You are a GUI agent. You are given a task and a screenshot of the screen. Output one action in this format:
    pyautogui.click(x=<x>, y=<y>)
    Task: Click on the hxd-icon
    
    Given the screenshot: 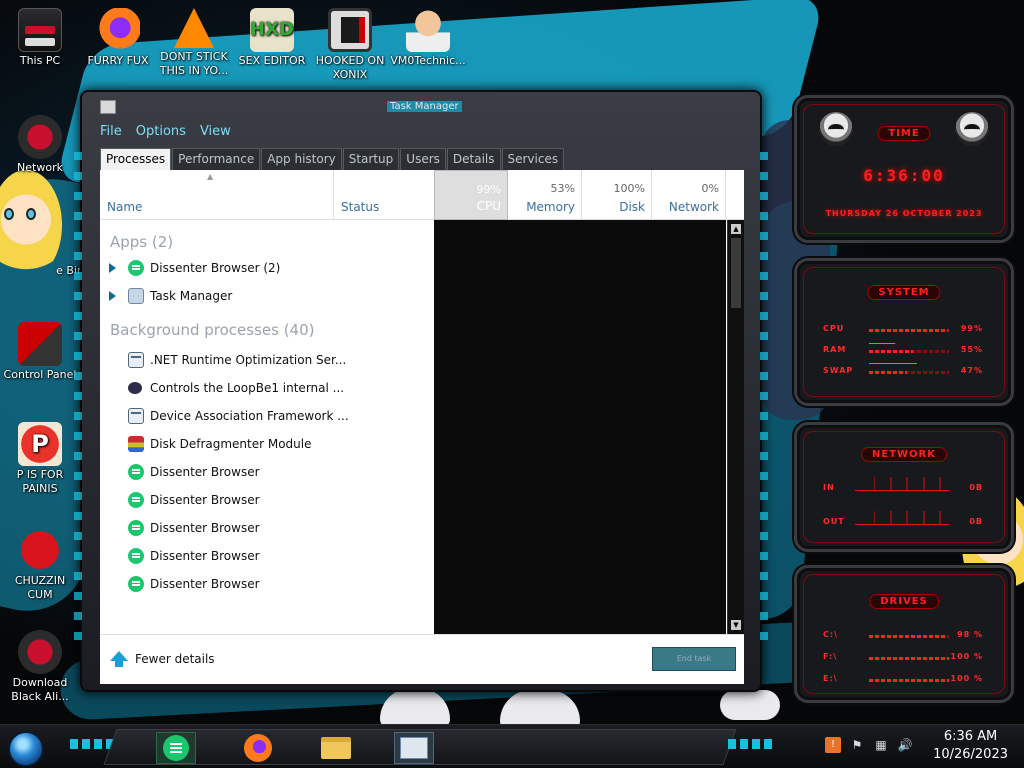 What is the action you would take?
    pyautogui.click(x=272, y=30)
    